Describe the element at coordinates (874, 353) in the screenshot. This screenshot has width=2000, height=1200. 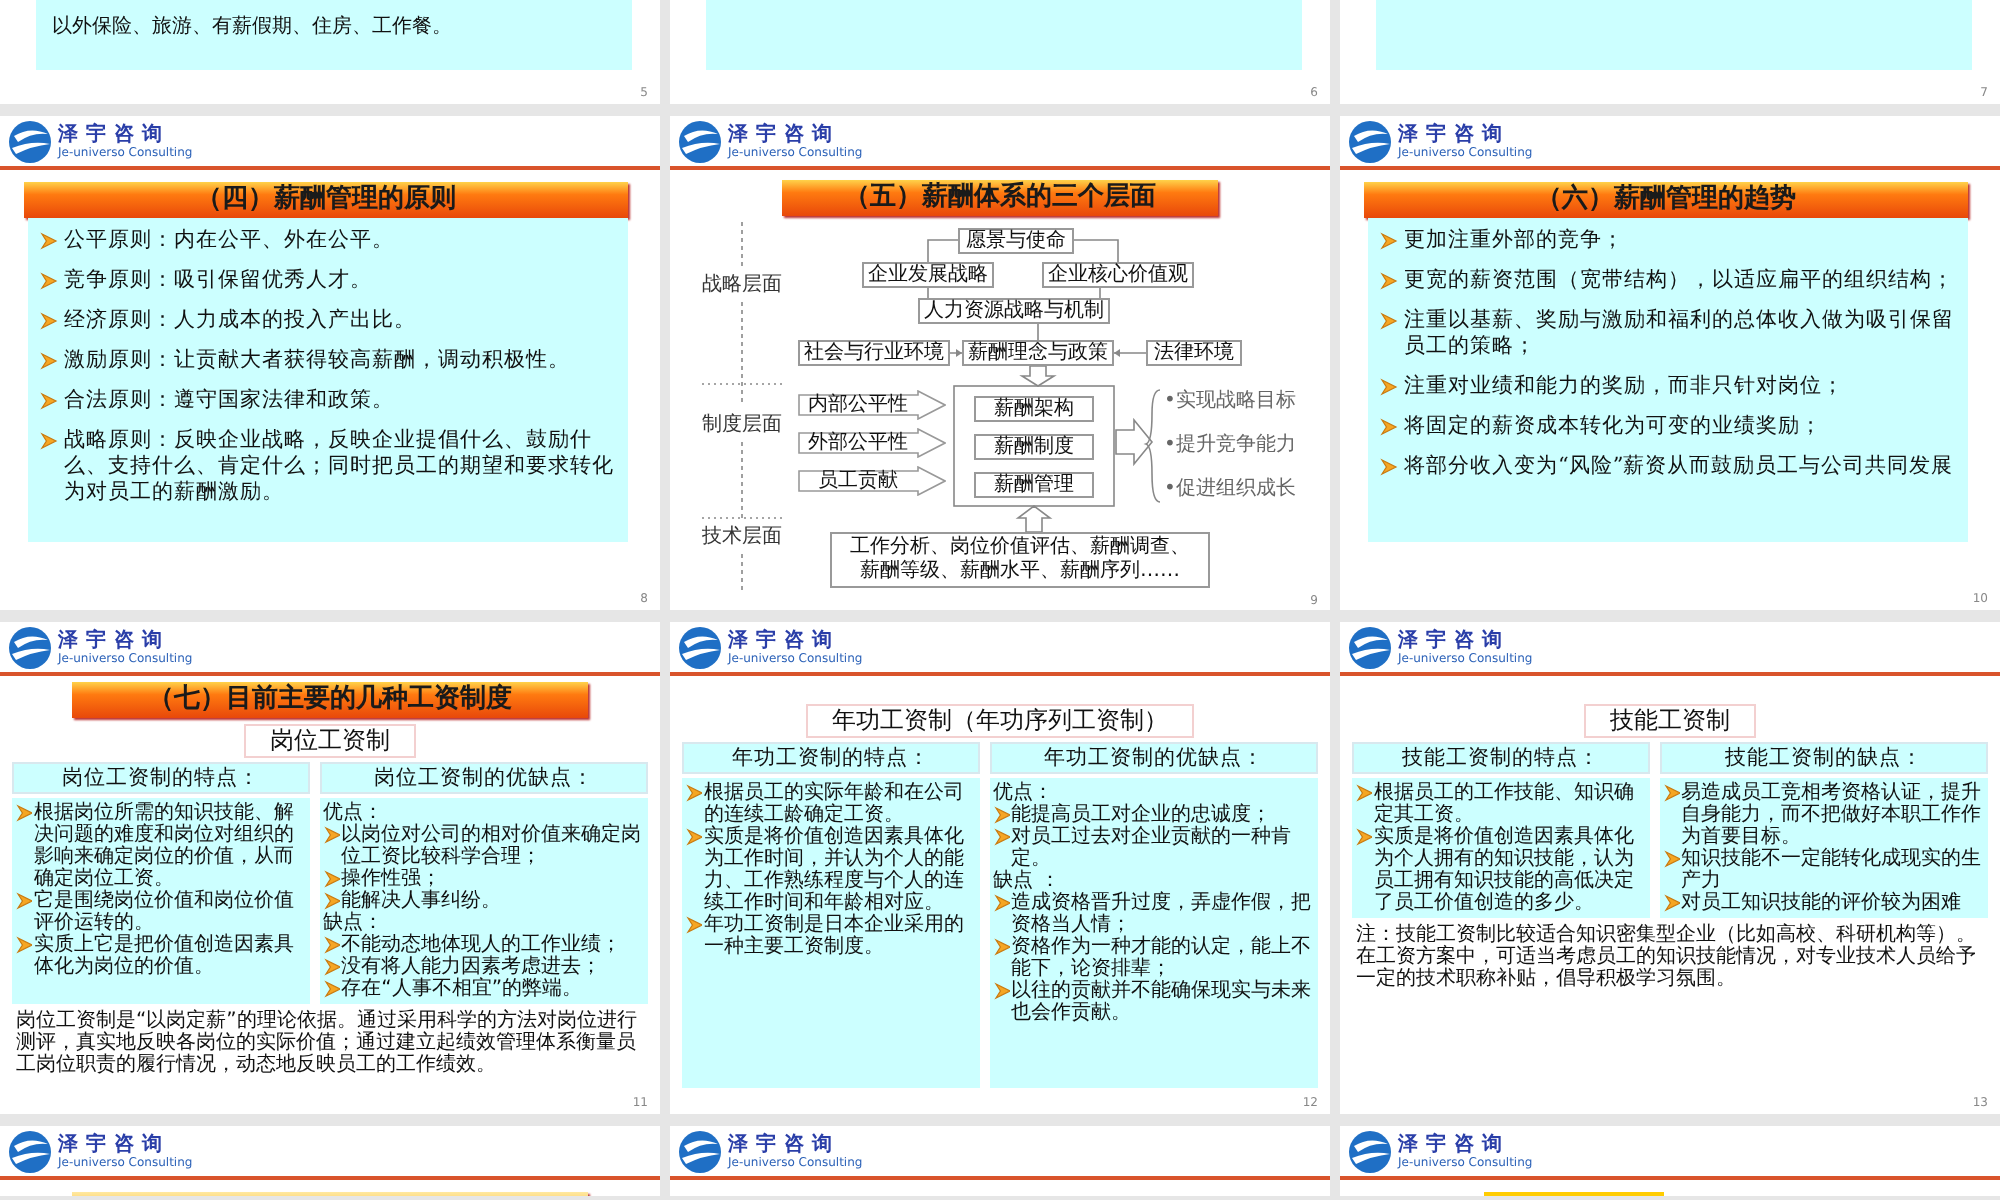
I see `diagram-node: 社会与行业环境` at that location.